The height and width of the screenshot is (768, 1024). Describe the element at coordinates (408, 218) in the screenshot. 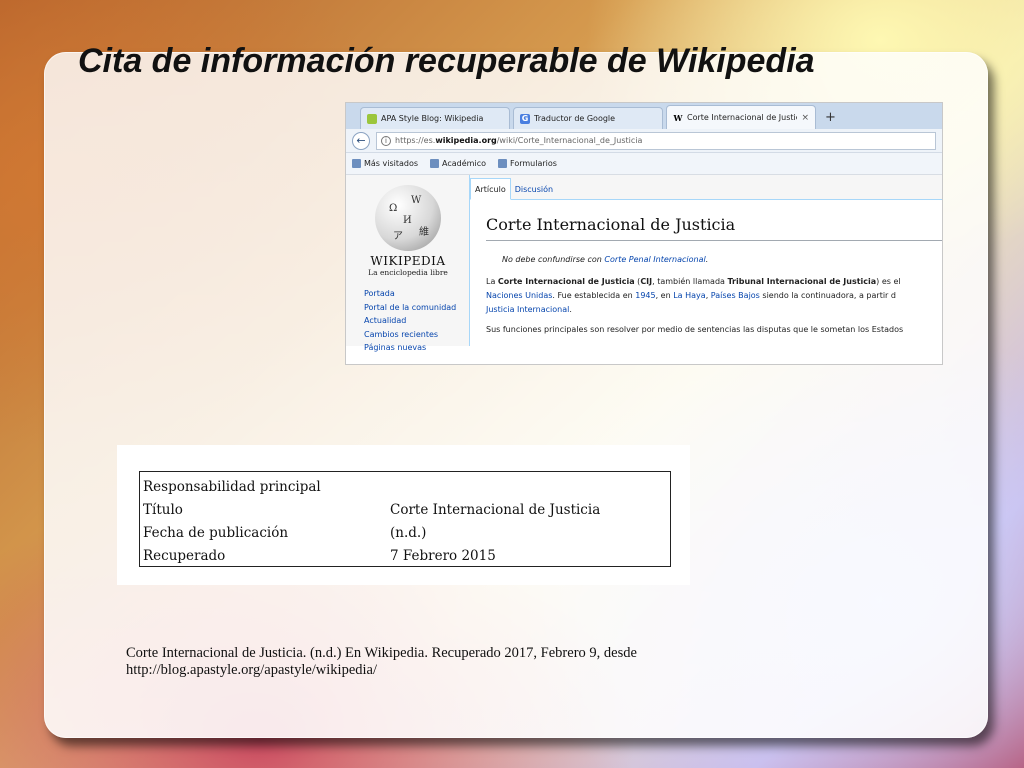

I see `wikipedia-globe-icon: Ω W И 維 ア` at that location.